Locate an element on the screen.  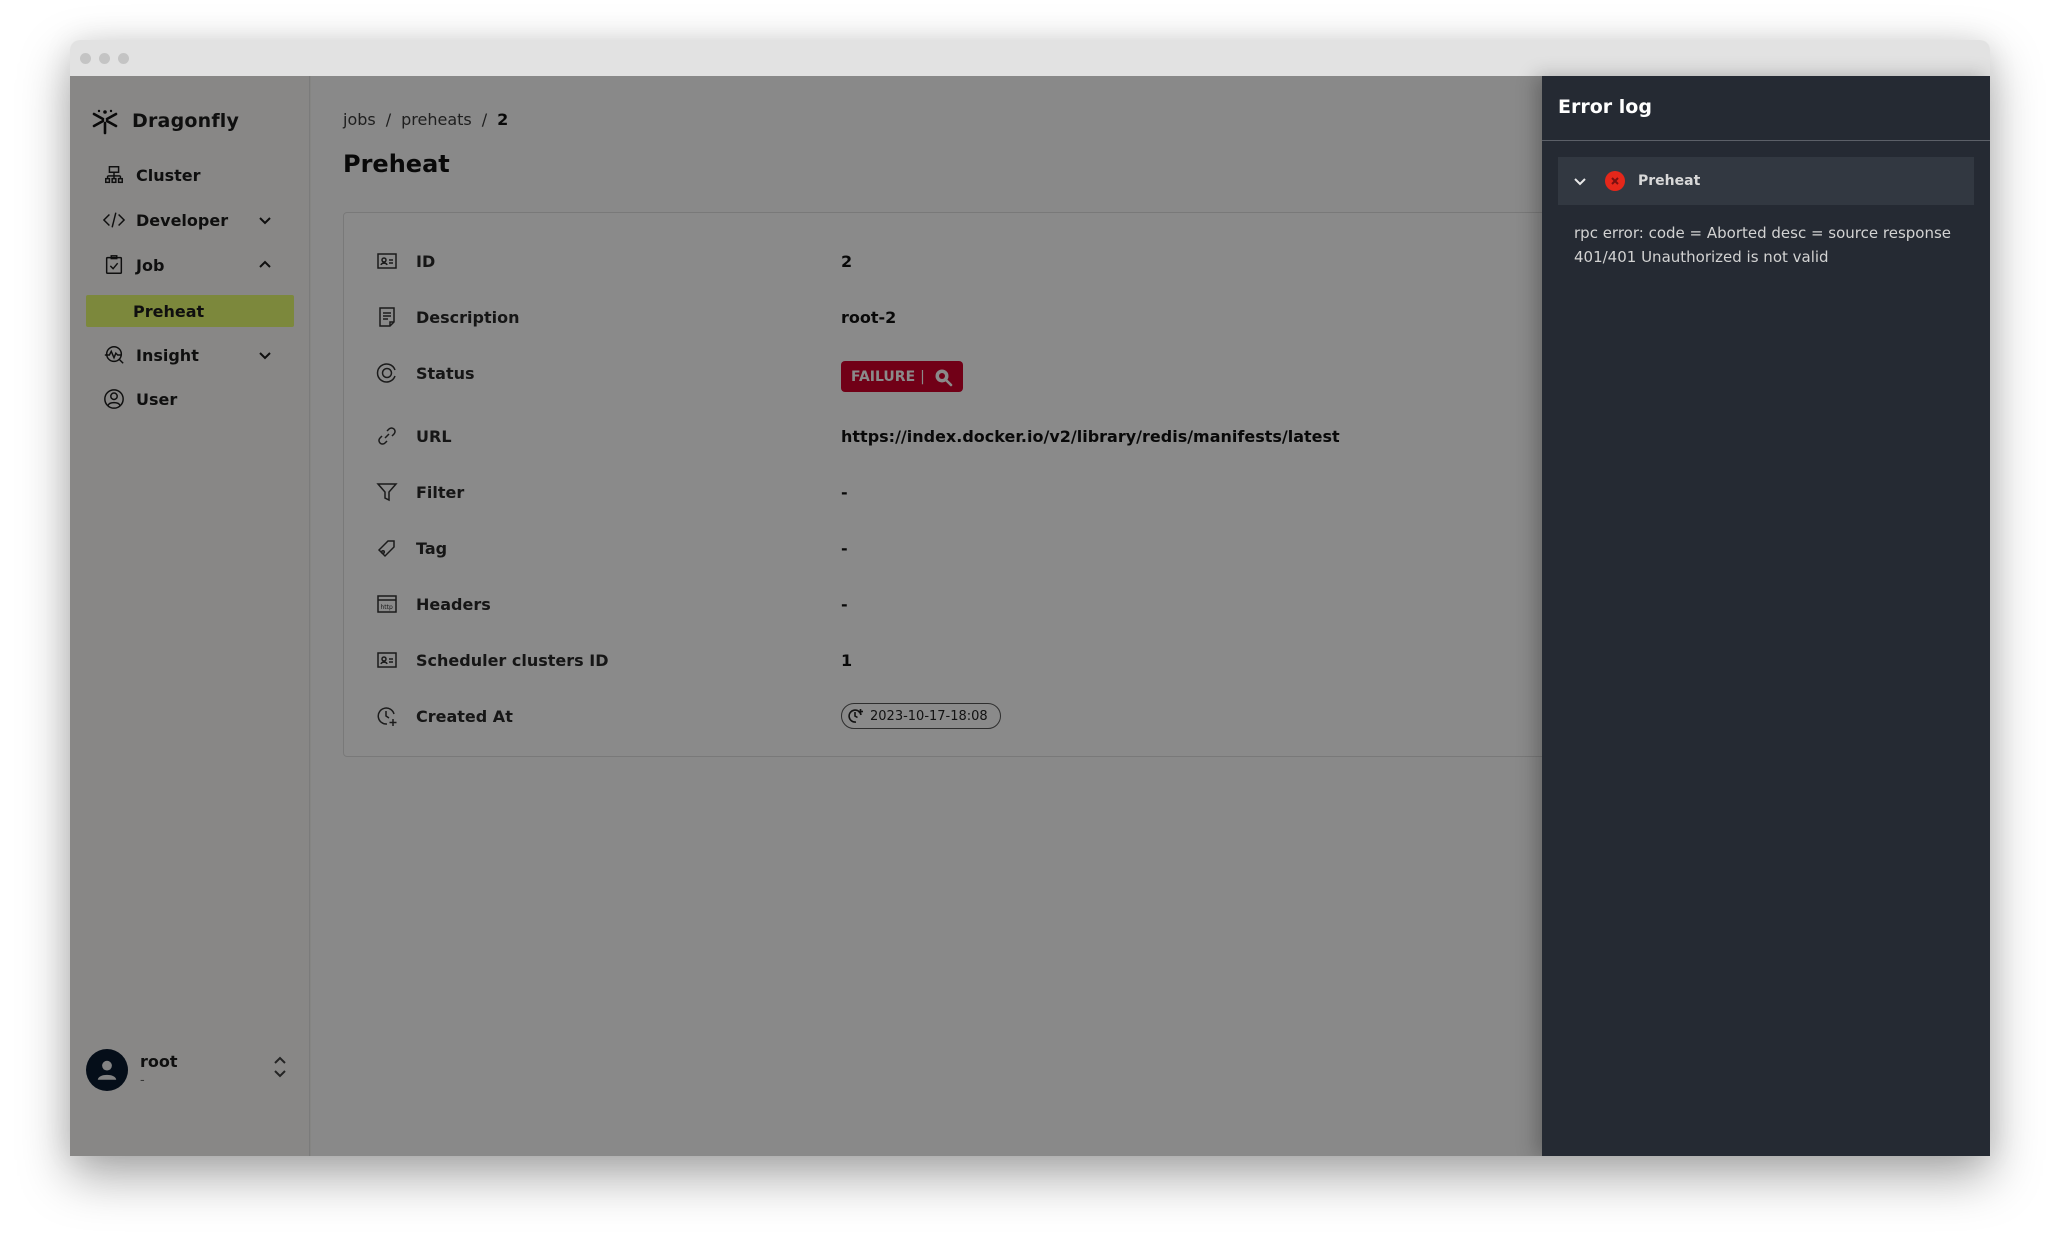
error-entry-header: Preheat is located at coordinates (1766, 181).